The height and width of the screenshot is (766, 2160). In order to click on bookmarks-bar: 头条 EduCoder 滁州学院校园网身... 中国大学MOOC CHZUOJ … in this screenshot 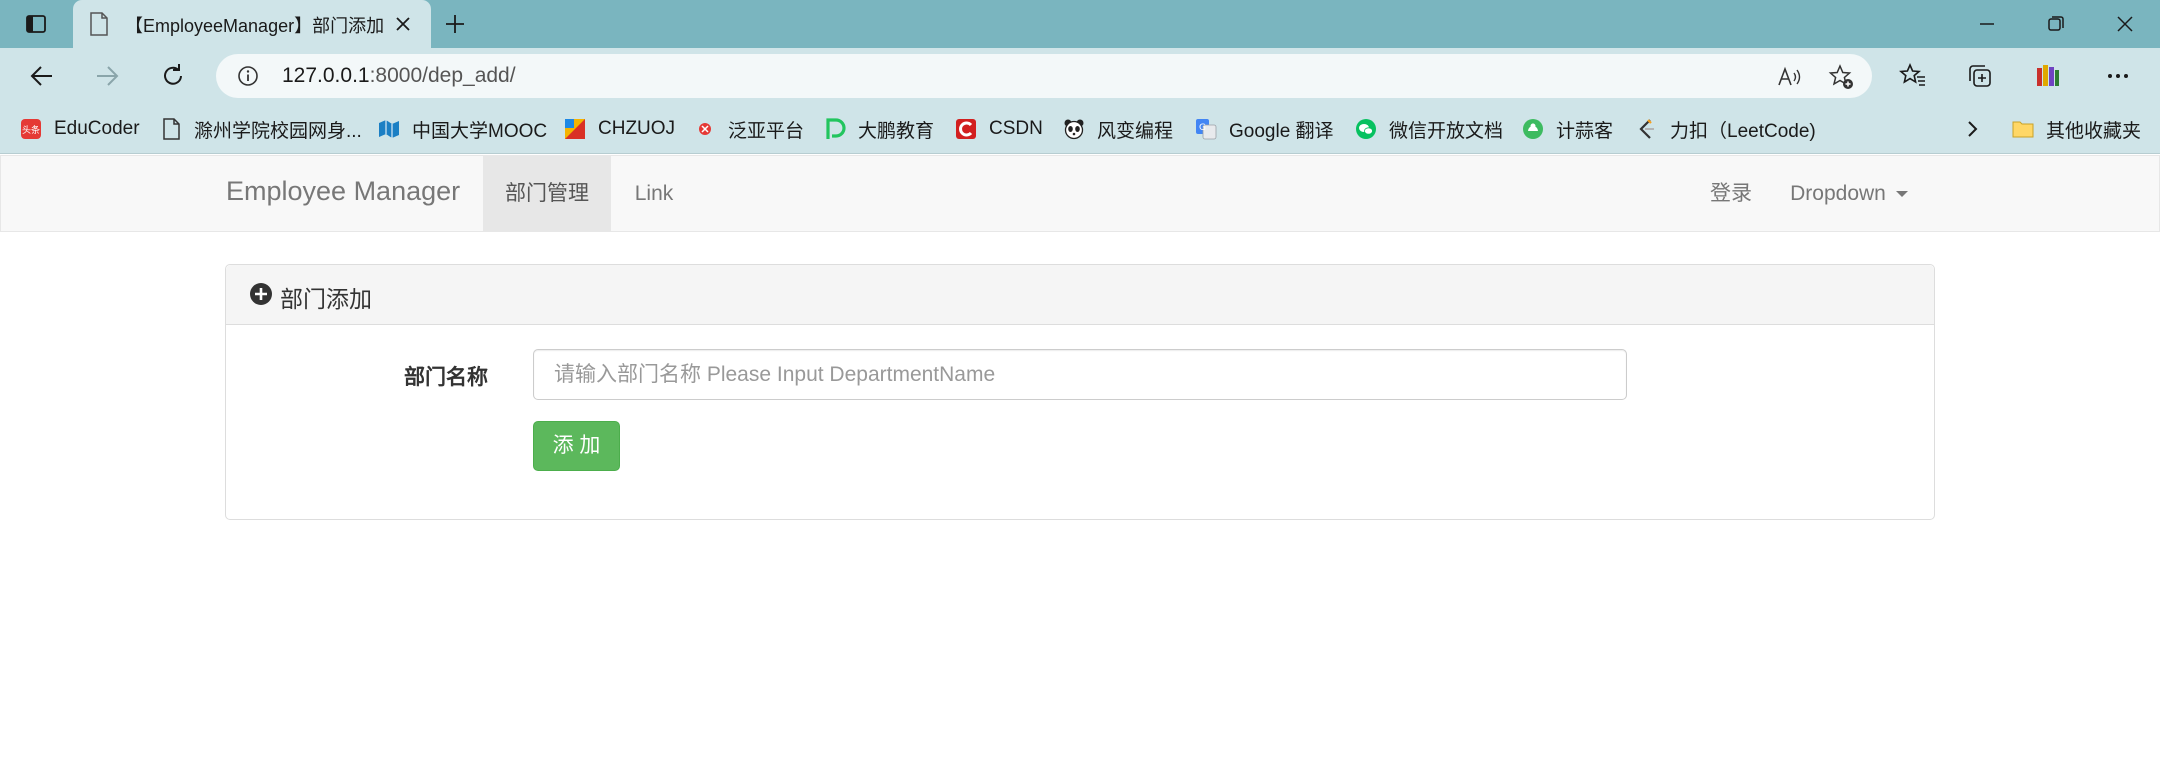, I will do `click(1080, 129)`.